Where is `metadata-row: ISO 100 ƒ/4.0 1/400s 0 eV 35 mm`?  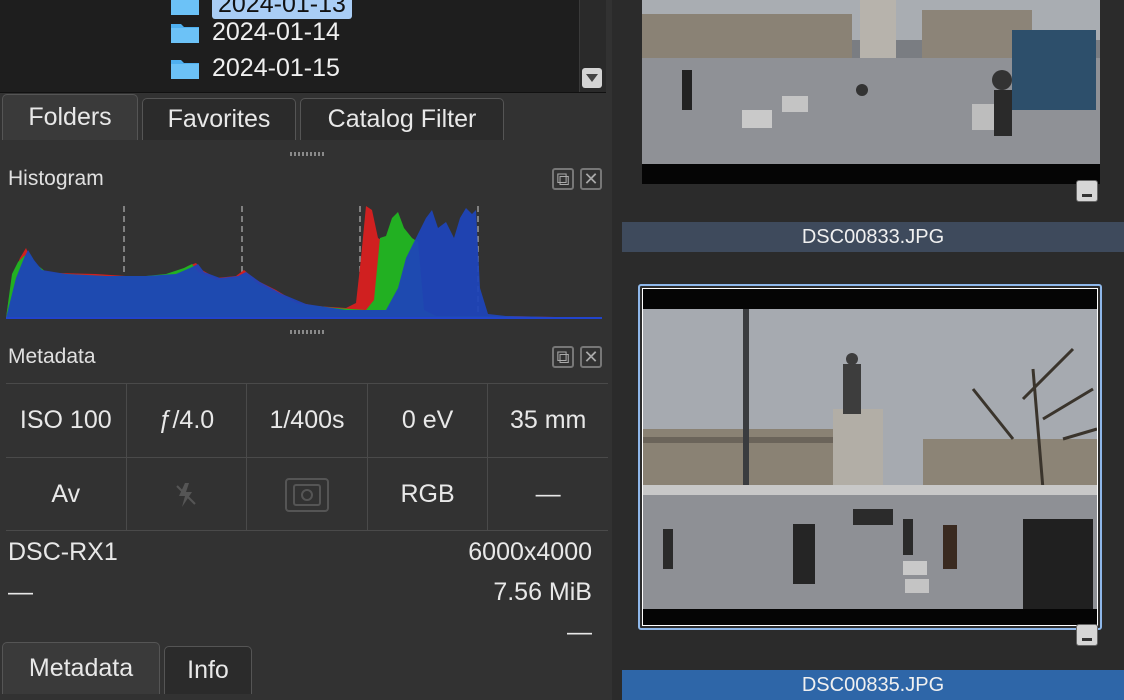 metadata-row: ISO 100 ƒ/4.0 1/400s 0 eV 35 mm is located at coordinates (307, 420).